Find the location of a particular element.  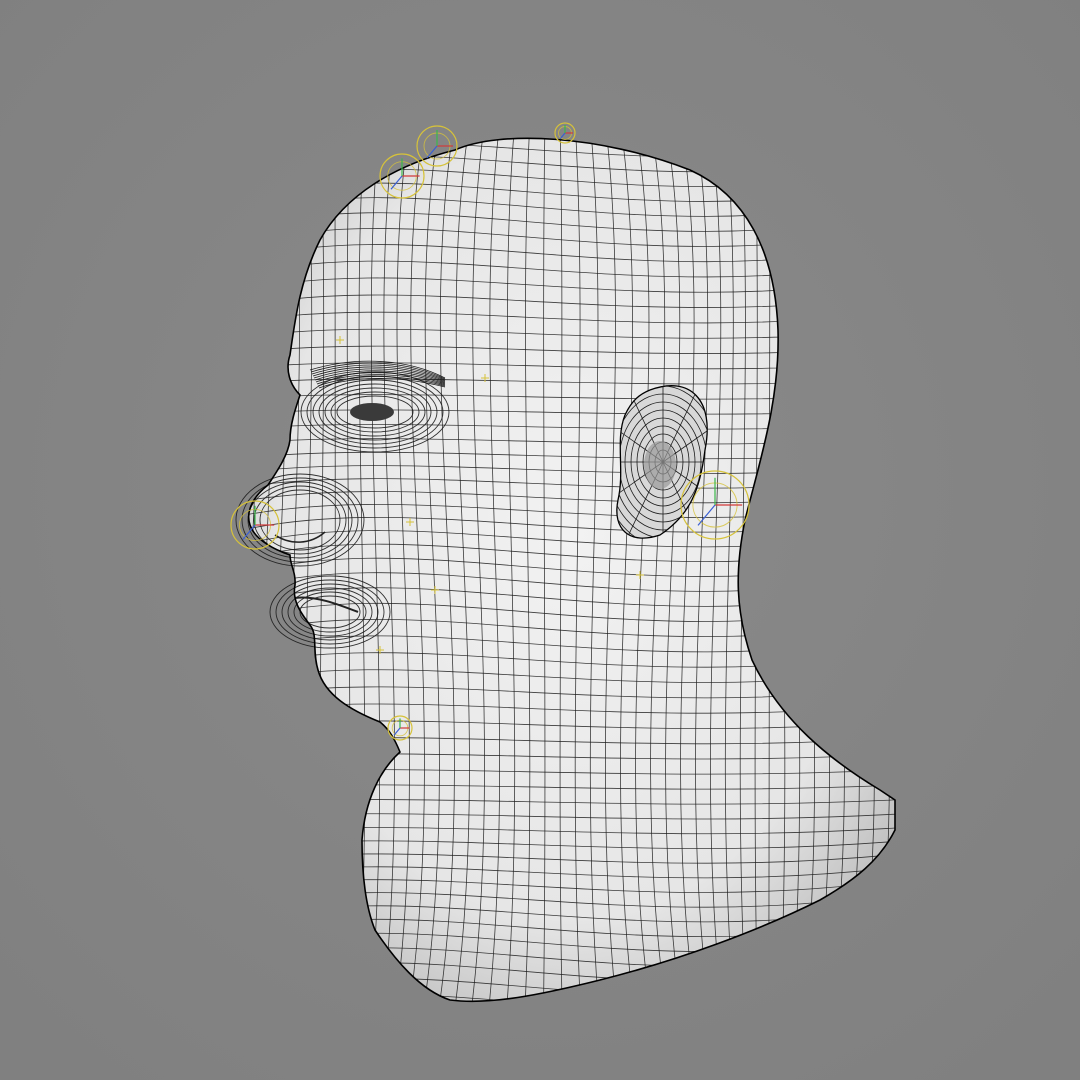

ear-canal is located at coordinates (660, 465).